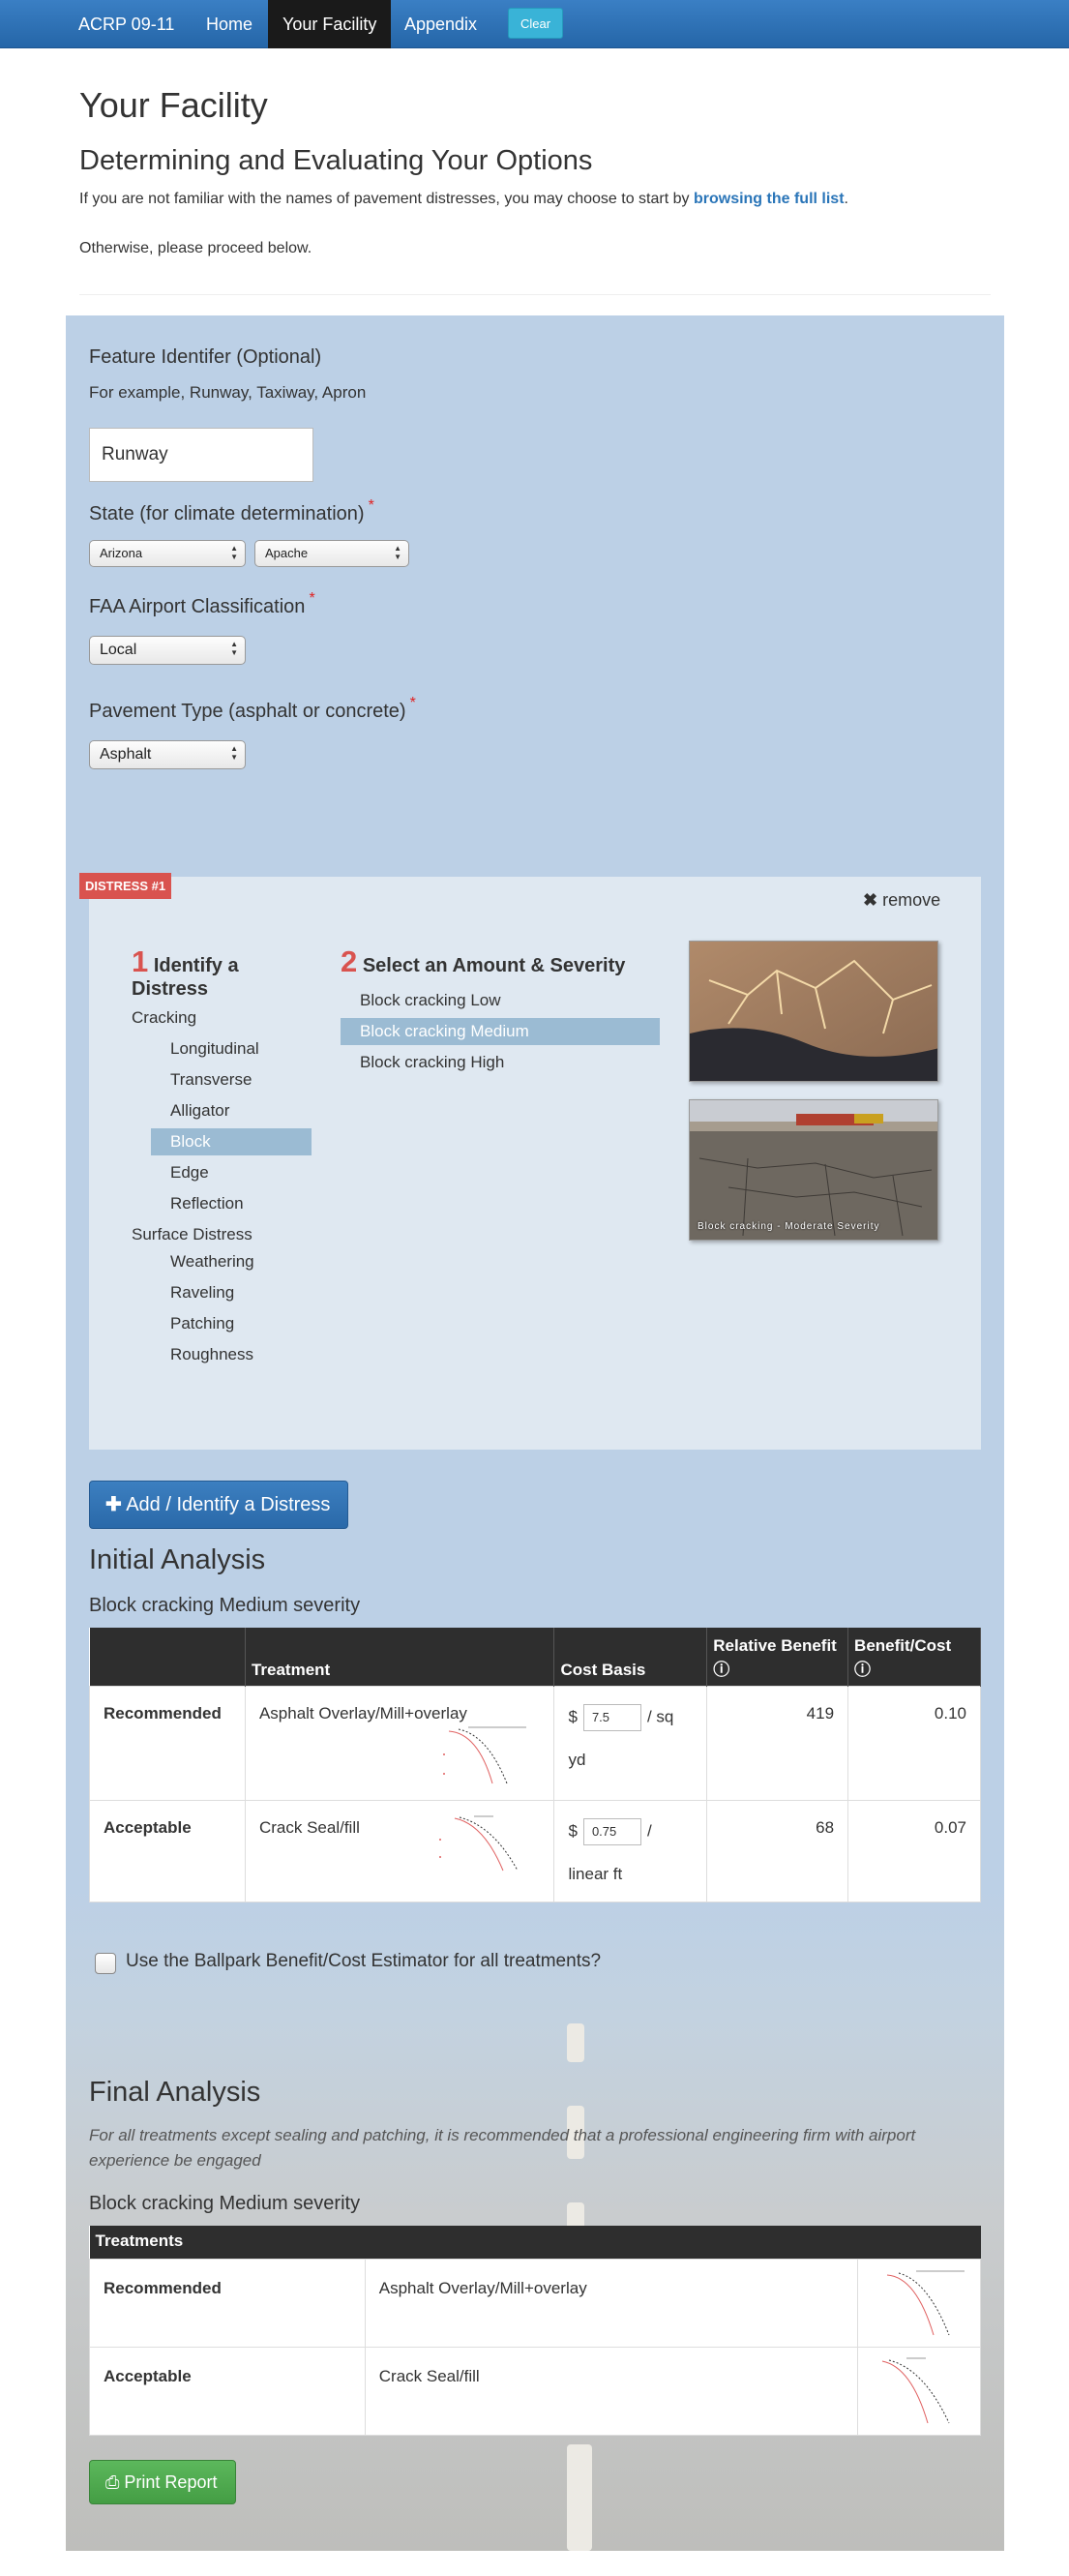 The width and height of the screenshot is (1069, 2576). What do you see at coordinates (431, 1000) in the screenshot?
I see `severity-low: Block cracking Low` at bounding box center [431, 1000].